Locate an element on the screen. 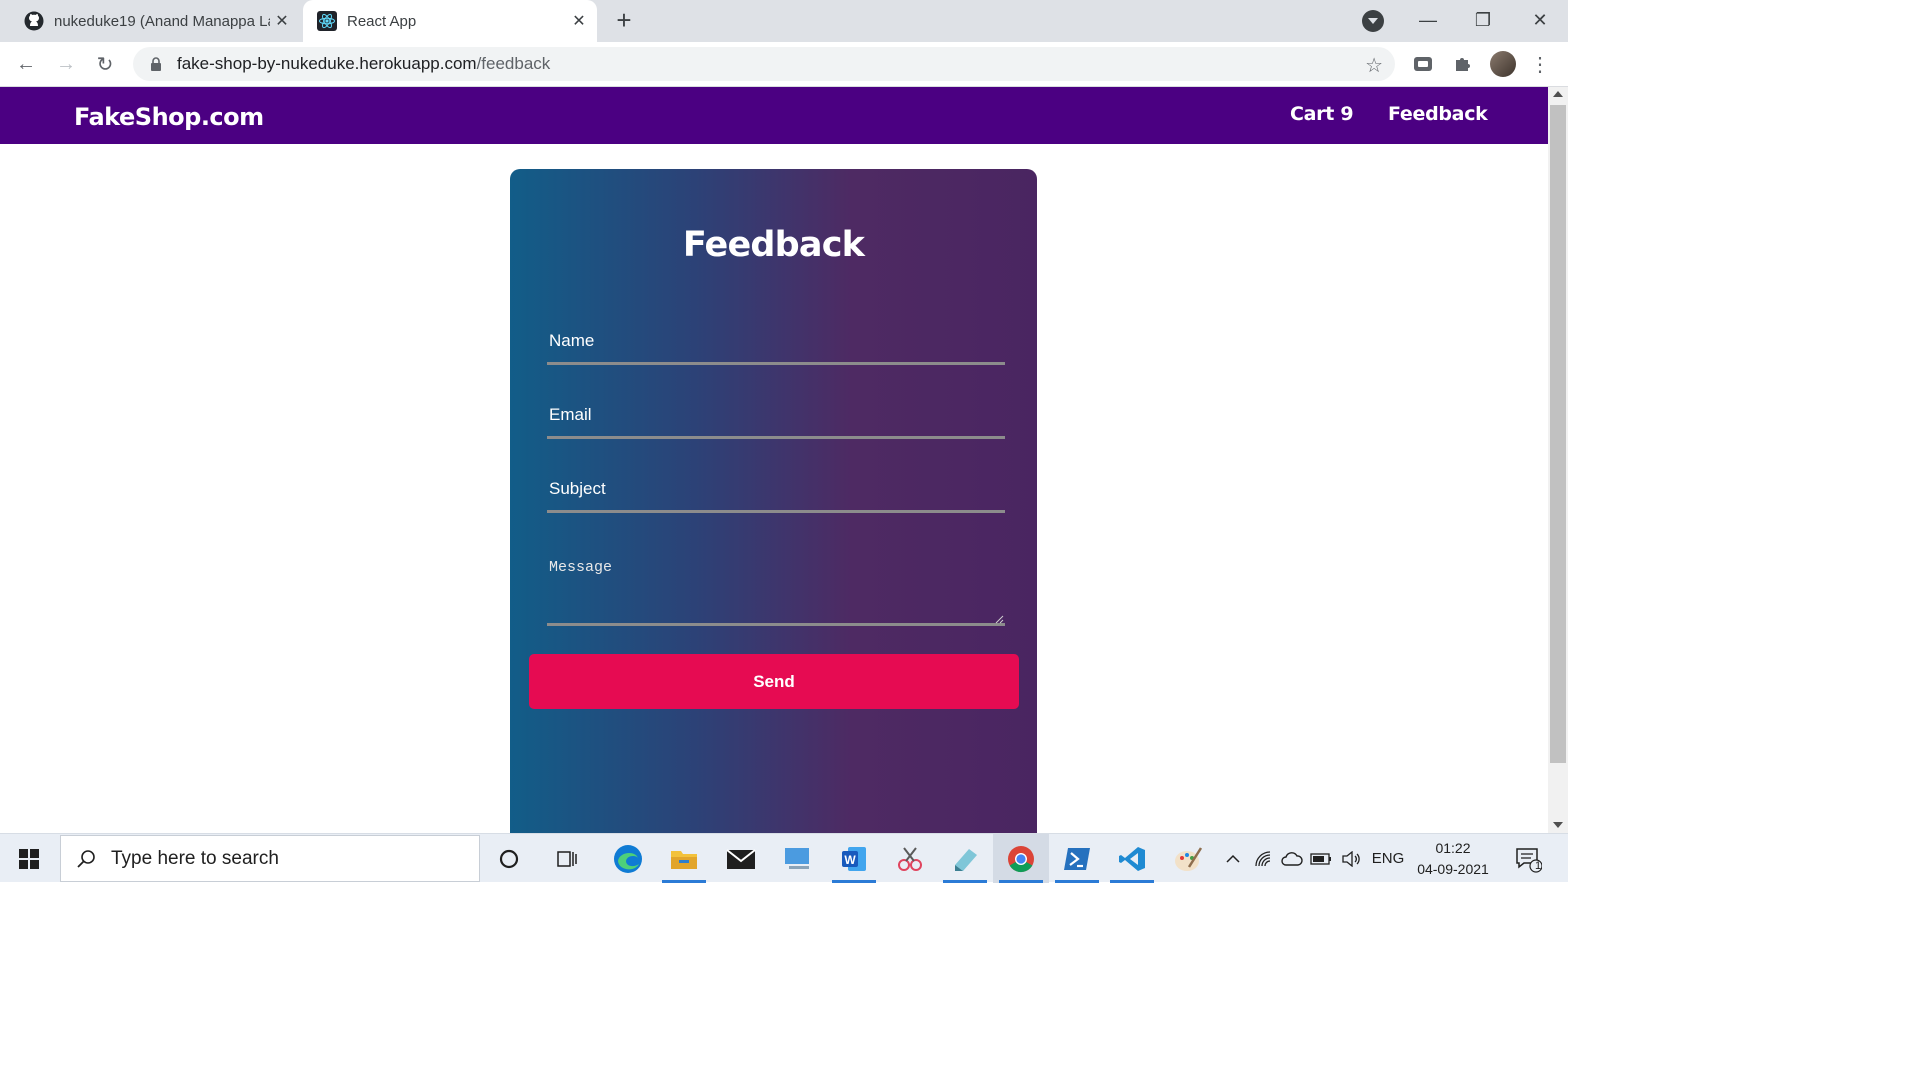 The width and height of the screenshot is (1920, 1080). edge-browser-icon is located at coordinates (628, 858).